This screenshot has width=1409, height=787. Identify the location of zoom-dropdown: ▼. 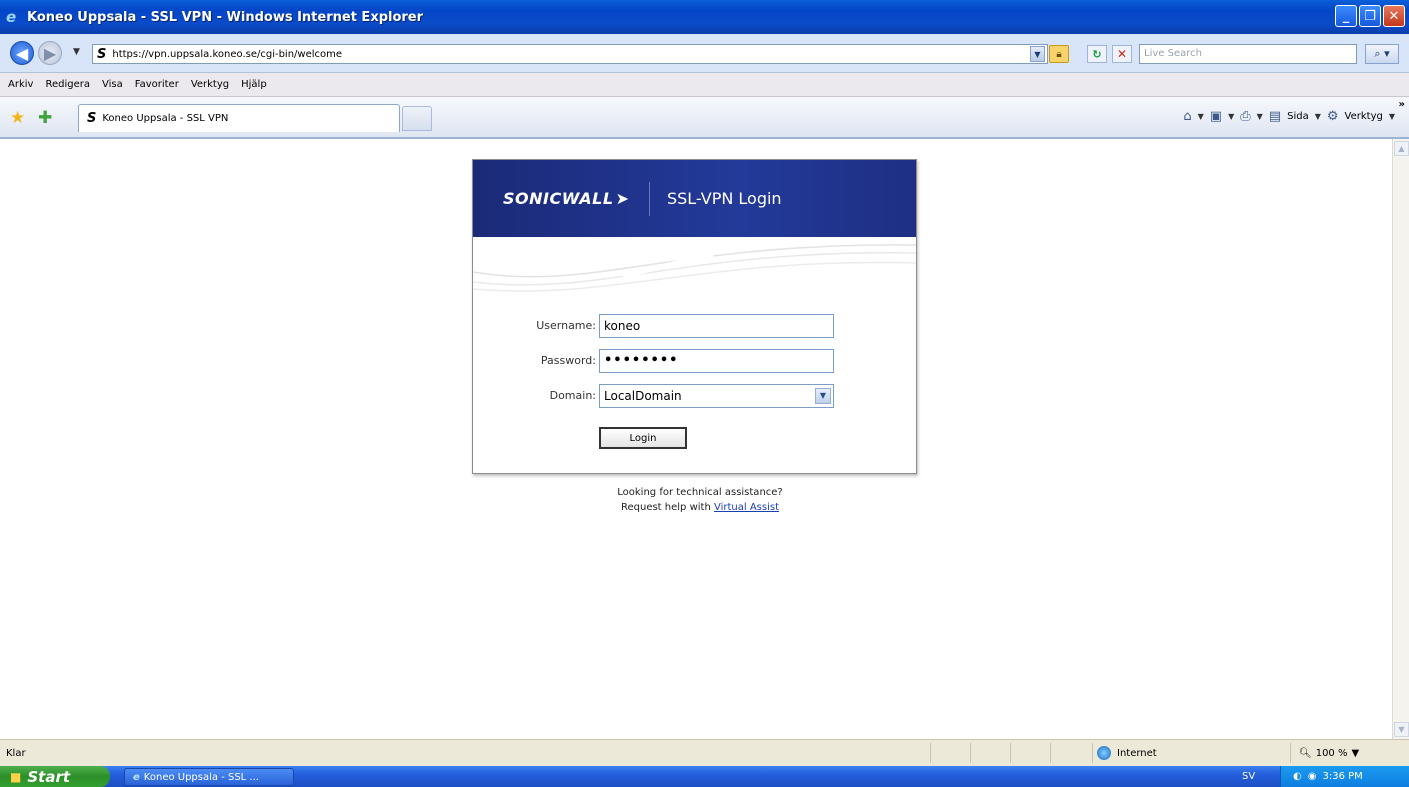
(1355, 753).